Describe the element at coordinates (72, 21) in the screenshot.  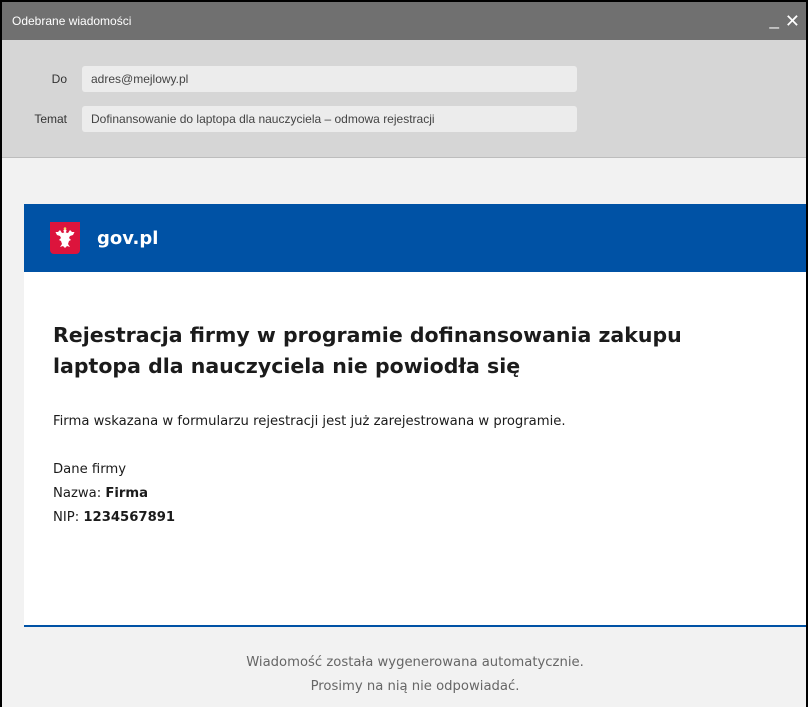
I see `window-title: Odebrane wiadomości` at that location.